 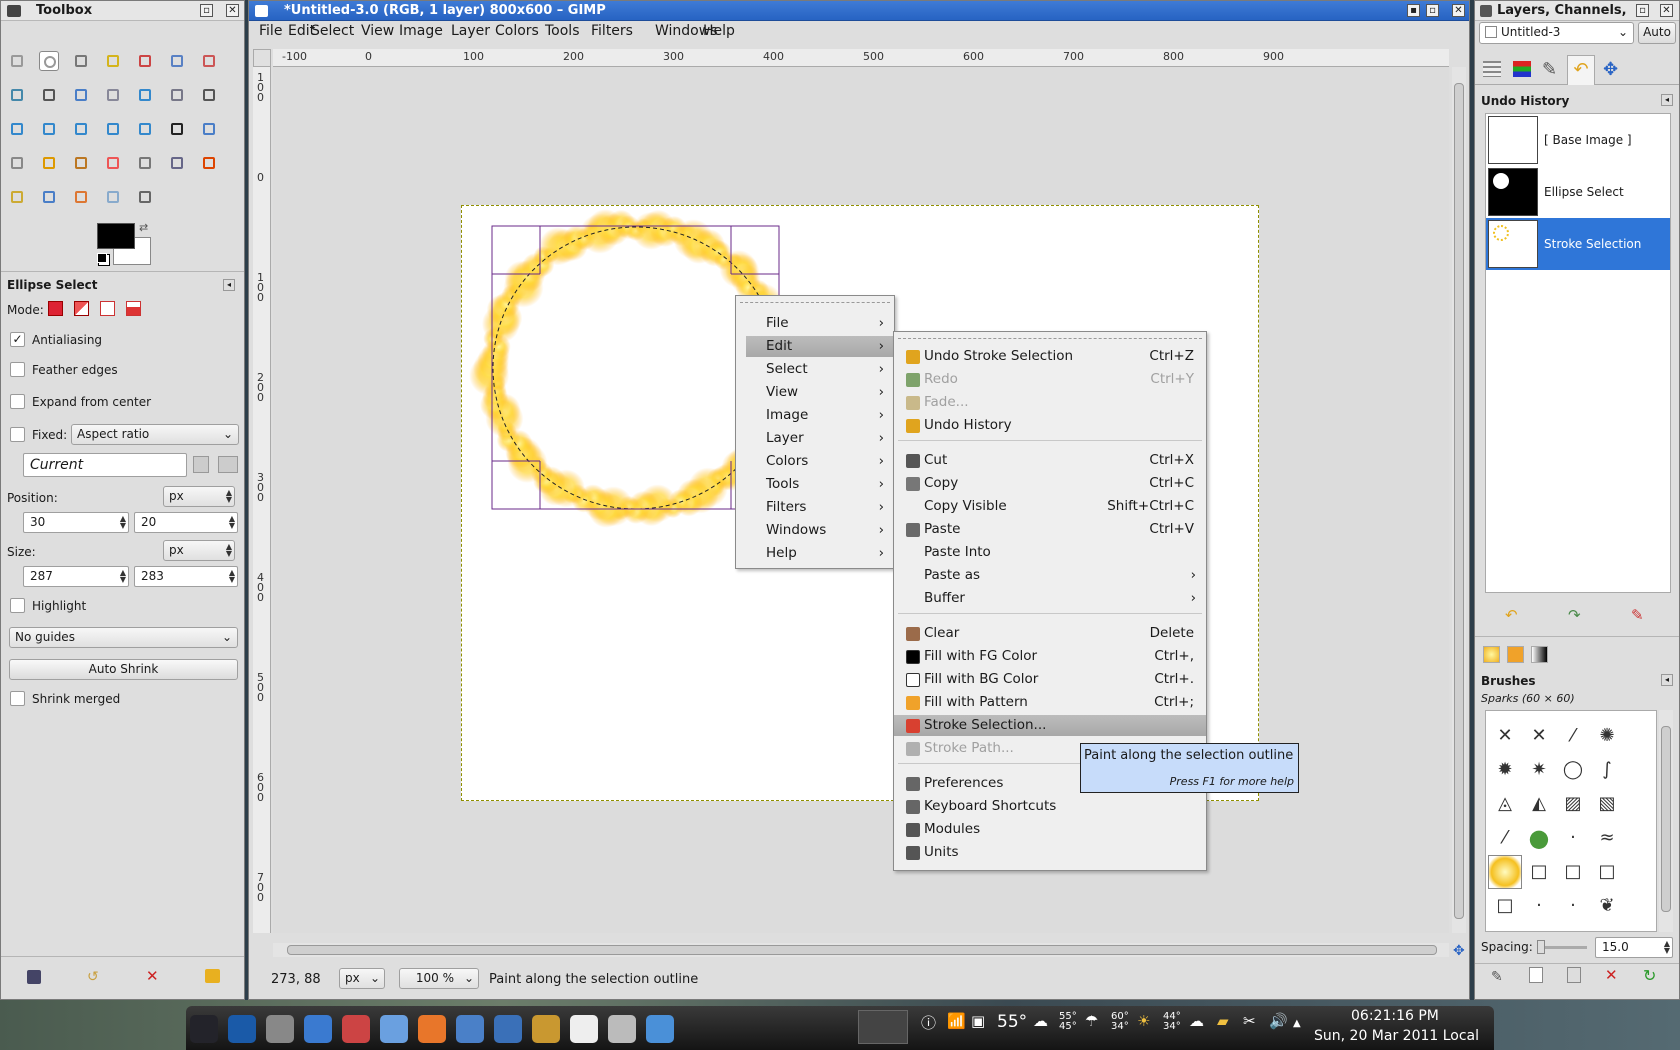 I want to click on brush-item-icon: ∫, so click(x=1607, y=770).